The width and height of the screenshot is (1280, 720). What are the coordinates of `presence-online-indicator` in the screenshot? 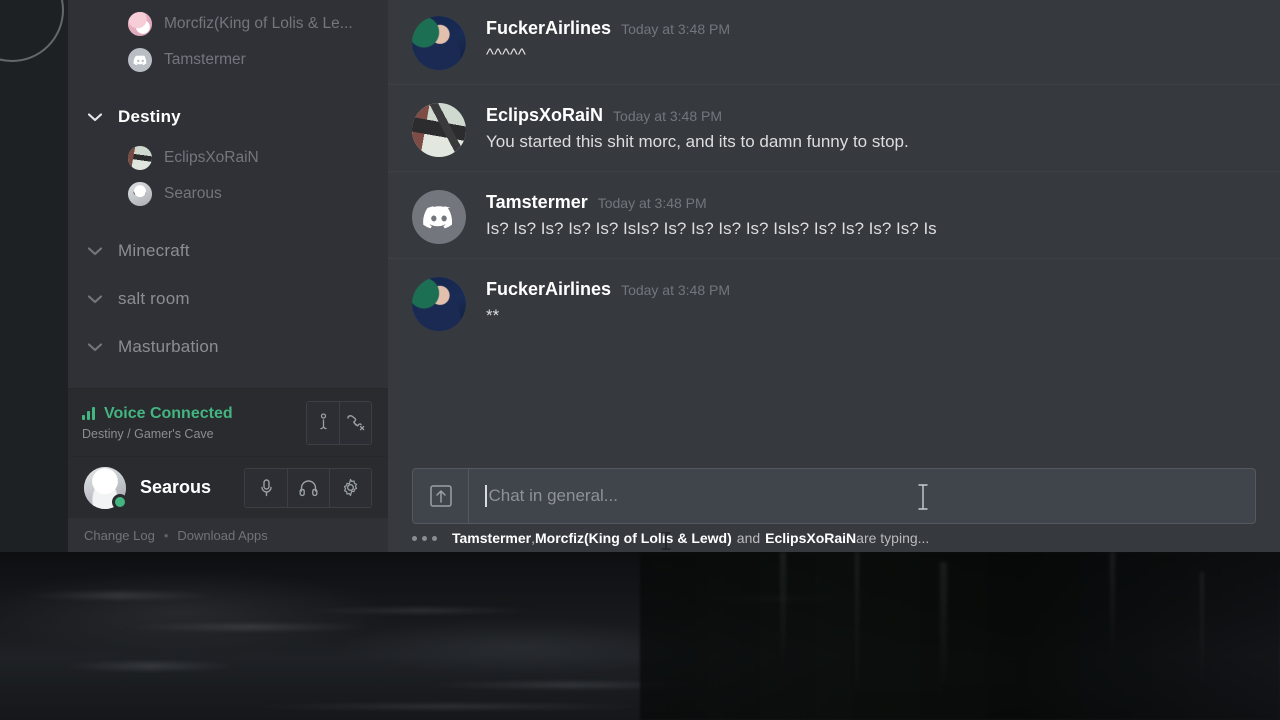 It's located at (120, 501).